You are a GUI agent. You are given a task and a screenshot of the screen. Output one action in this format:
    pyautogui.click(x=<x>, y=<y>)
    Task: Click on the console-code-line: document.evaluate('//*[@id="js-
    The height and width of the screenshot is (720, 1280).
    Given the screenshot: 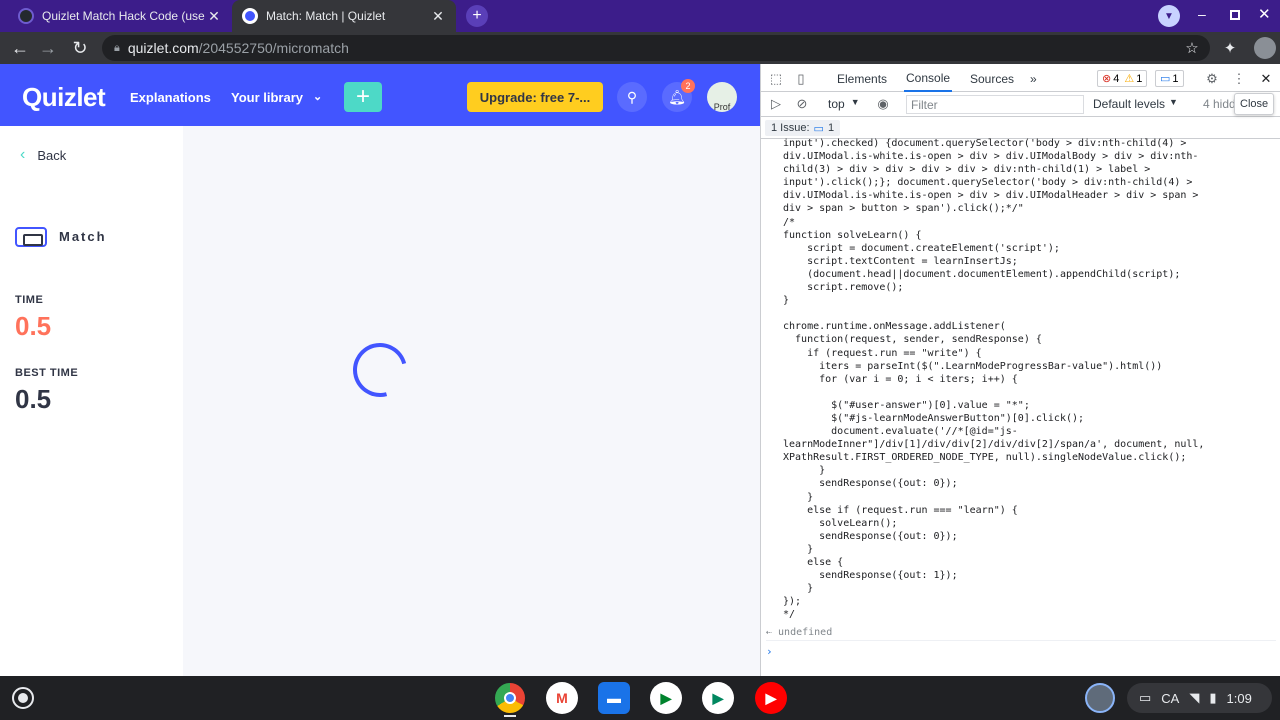 What is the action you would take?
    pyautogui.click(x=900, y=432)
    